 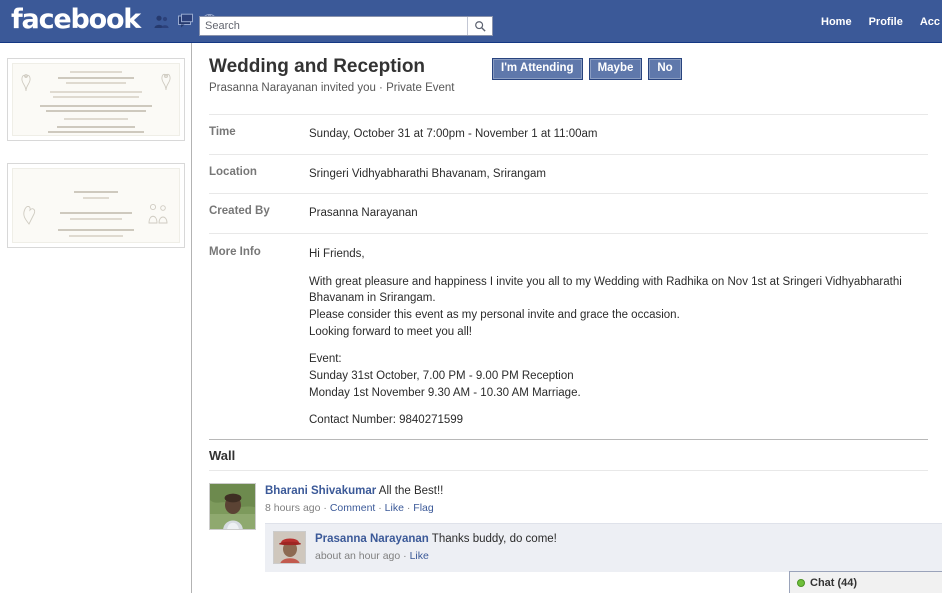 What do you see at coordinates (235, 251) in the screenshot?
I see `detail-label: More Info` at bounding box center [235, 251].